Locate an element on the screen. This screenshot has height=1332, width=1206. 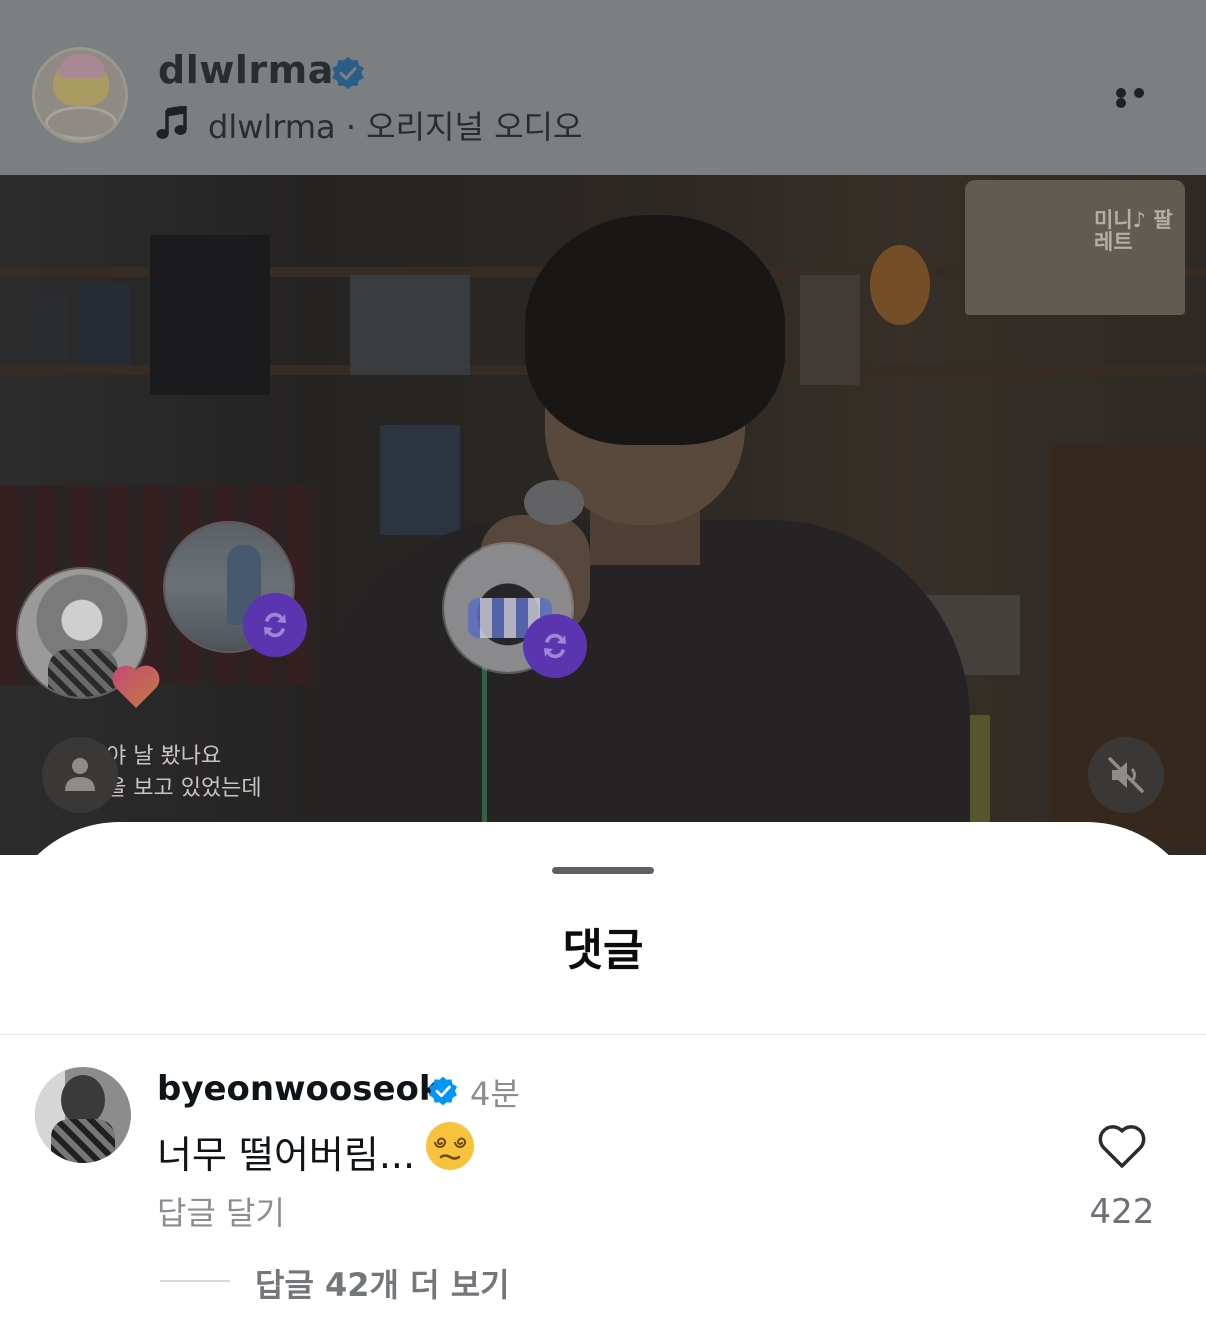
commenter-avatar is located at coordinates (83, 1115).